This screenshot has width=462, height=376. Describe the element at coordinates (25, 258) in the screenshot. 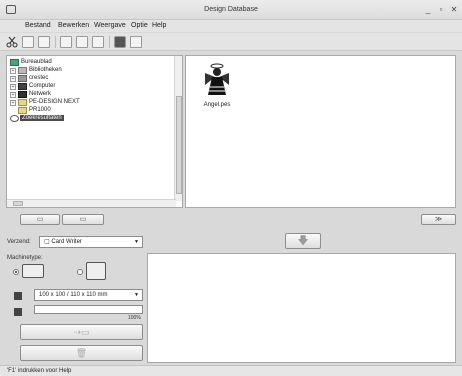

I see `machine-type-label: Machinetype:` at that location.